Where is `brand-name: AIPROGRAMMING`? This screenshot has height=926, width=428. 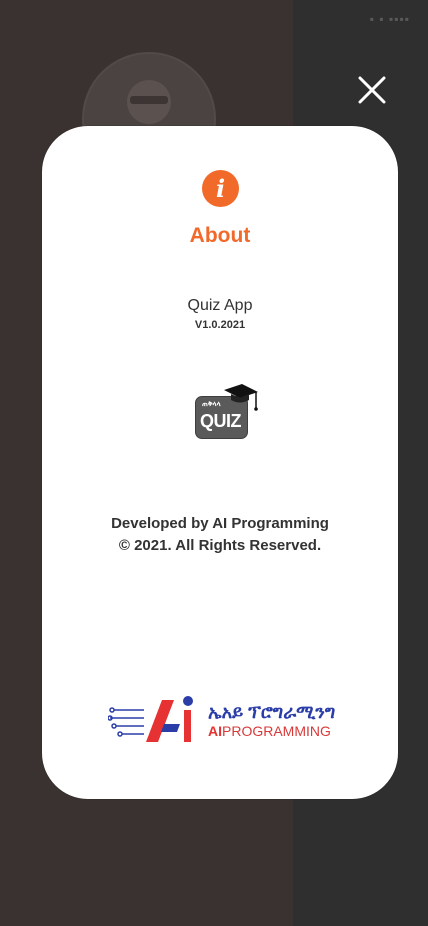
brand-name: AIPROGRAMMING is located at coordinates (269, 731).